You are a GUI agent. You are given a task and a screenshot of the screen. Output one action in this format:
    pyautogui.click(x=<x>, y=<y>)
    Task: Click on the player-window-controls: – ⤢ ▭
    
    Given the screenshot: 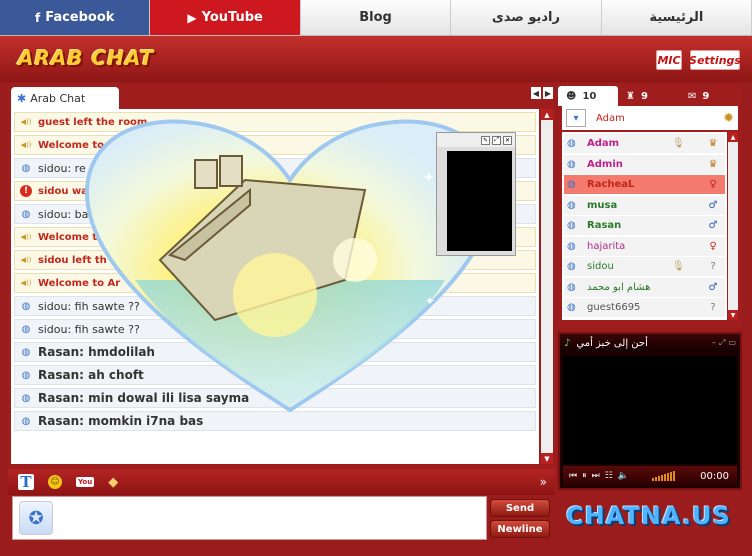 What is the action you would take?
    pyautogui.click(x=724, y=343)
    